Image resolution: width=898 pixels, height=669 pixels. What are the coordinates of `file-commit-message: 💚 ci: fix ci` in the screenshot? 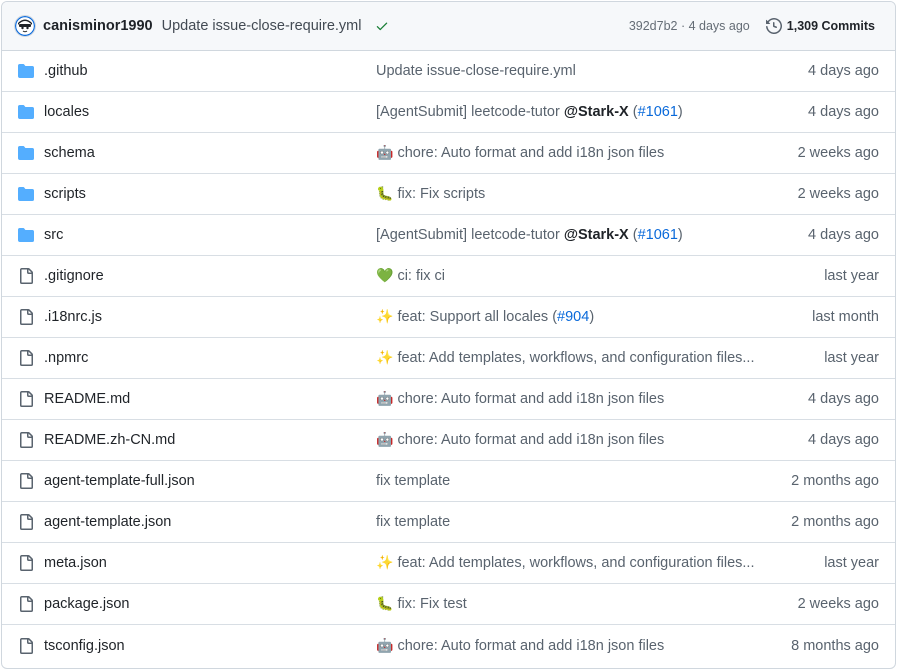 It's located at (571, 276).